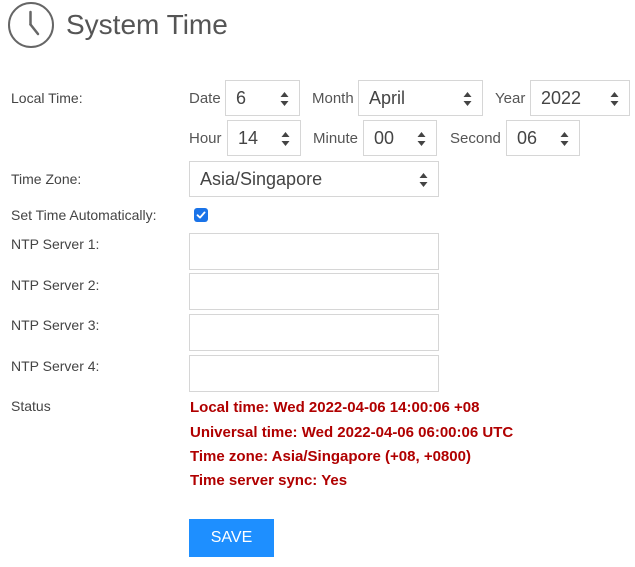 The height and width of the screenshot is (567, 635). Describe the element at coordinates (262, 98) in the screenshot. I see `date-select: 6` at that location.